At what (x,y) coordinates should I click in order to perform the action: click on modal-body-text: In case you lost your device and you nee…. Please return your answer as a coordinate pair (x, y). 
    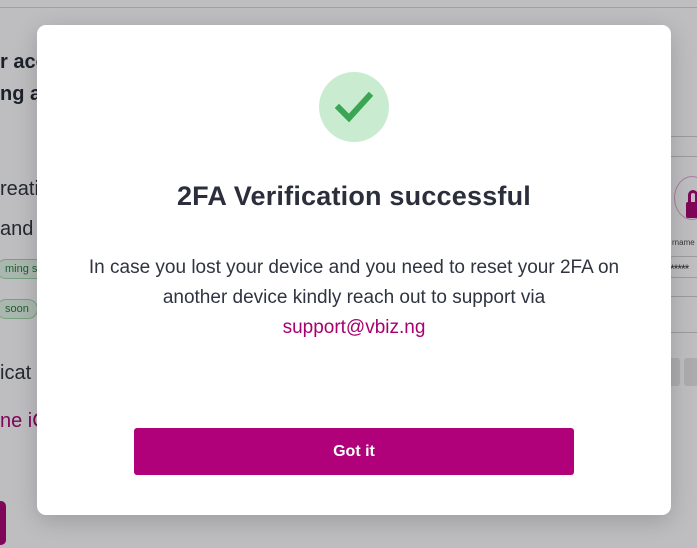
    Looking at the image, I should click on (354, 282).